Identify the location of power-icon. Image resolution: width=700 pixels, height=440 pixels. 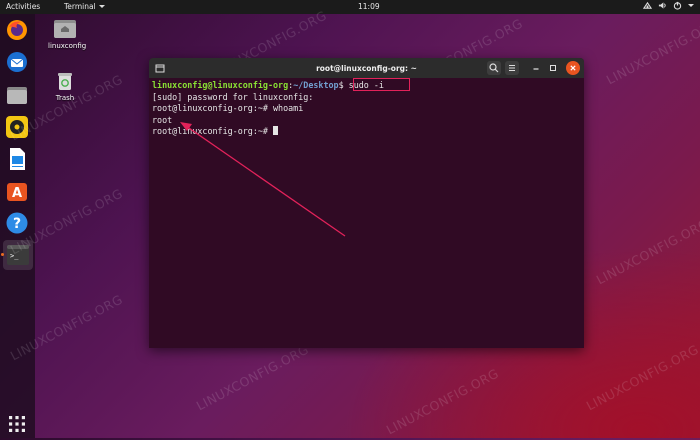
(677, 5).